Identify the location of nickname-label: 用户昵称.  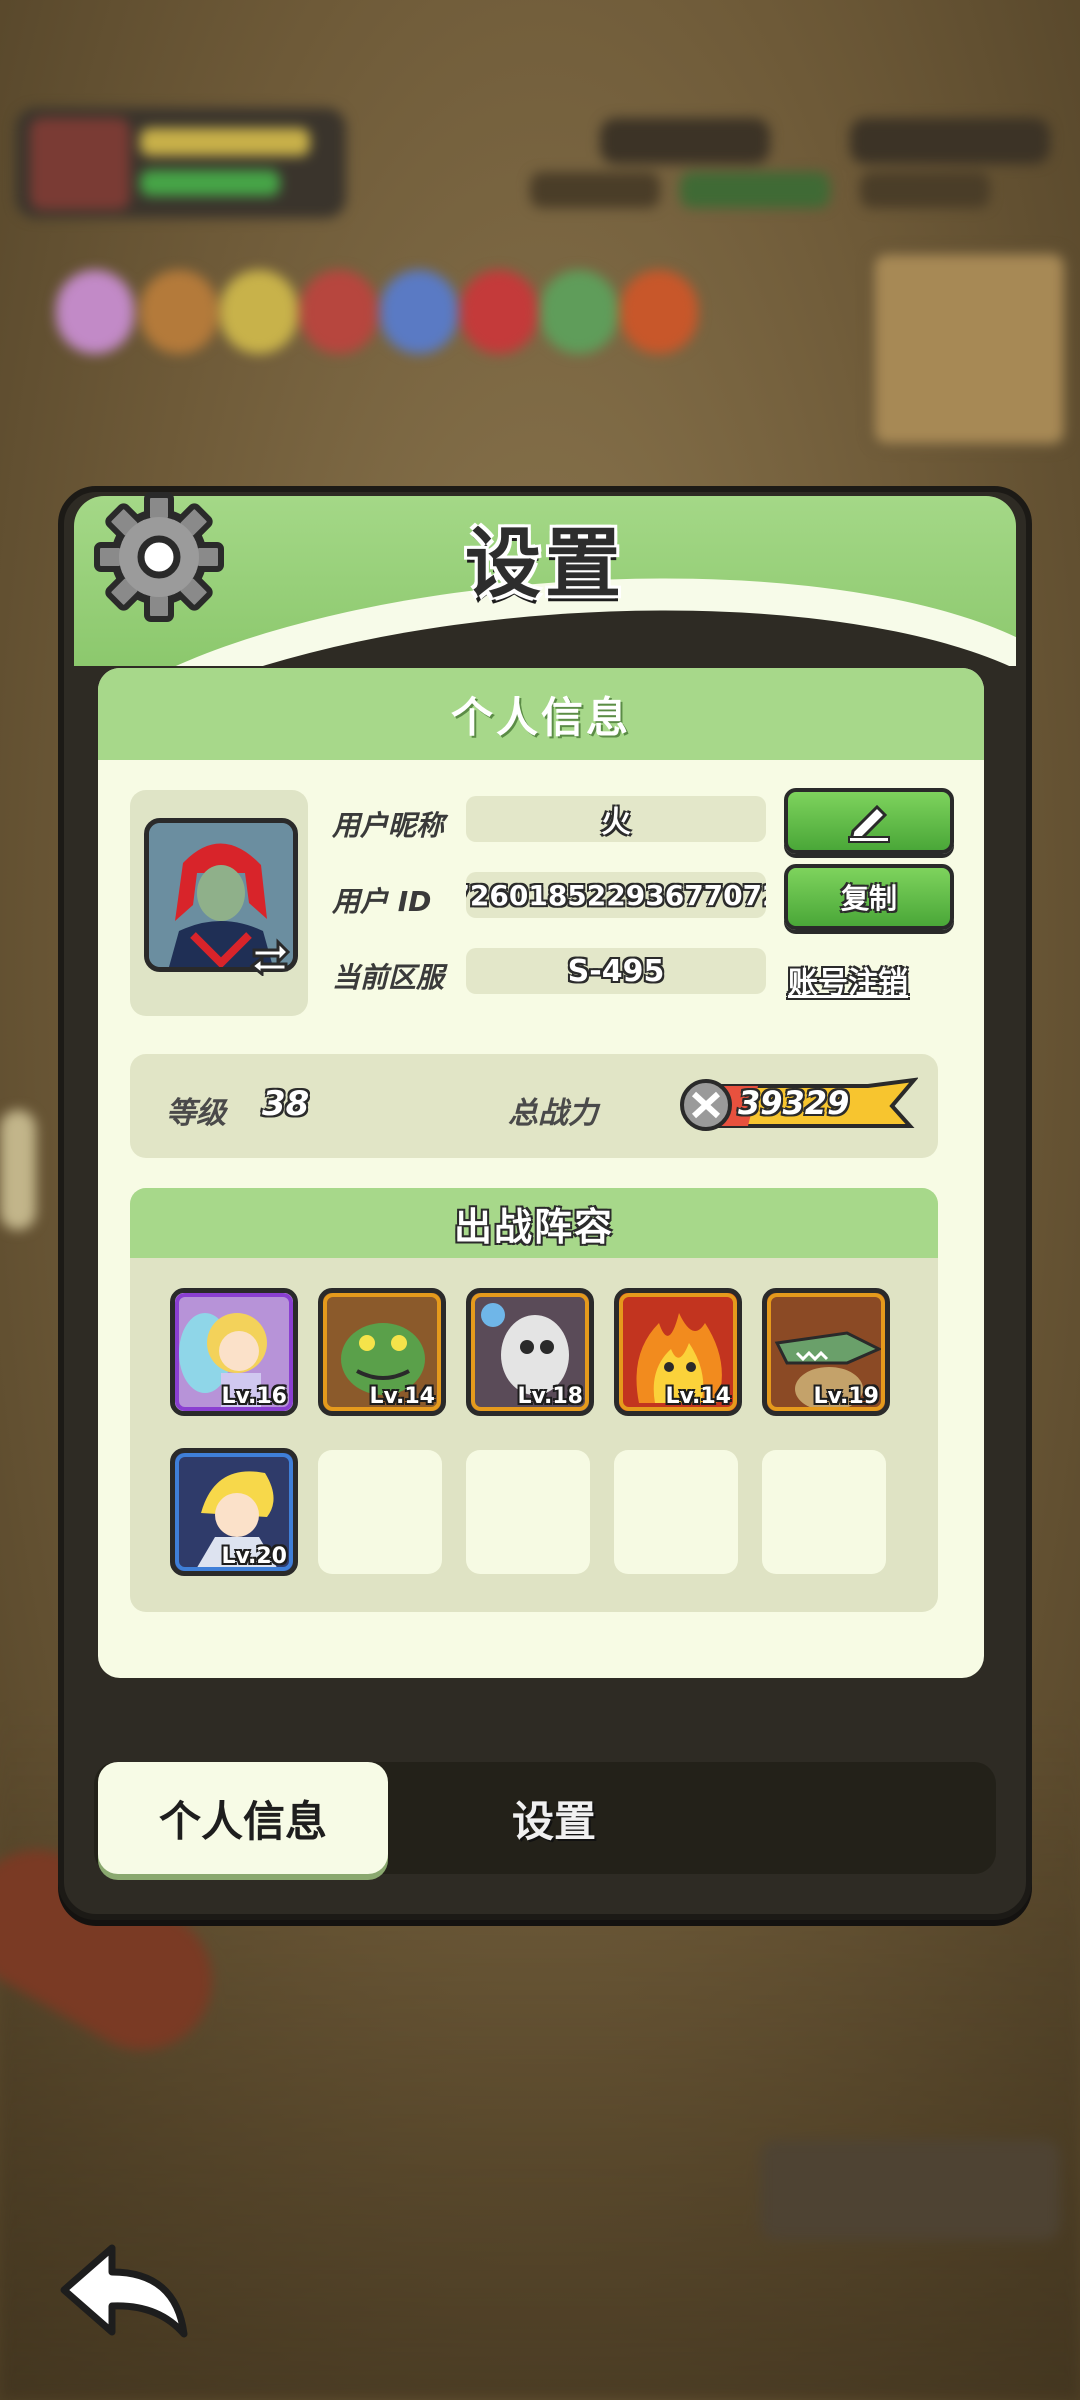
(388, 825).